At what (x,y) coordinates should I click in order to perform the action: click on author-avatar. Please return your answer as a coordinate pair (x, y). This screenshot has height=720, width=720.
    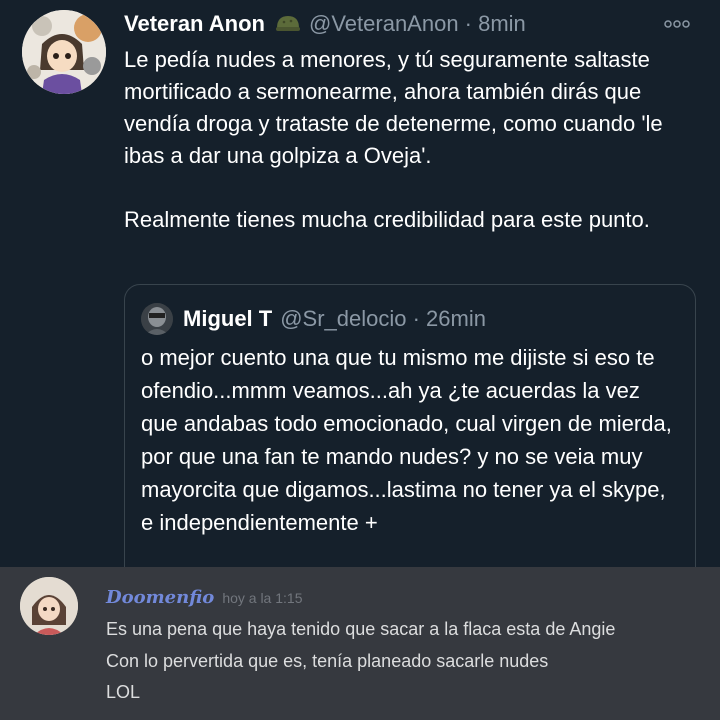
    Looking at the image, I should click on (64, 52).